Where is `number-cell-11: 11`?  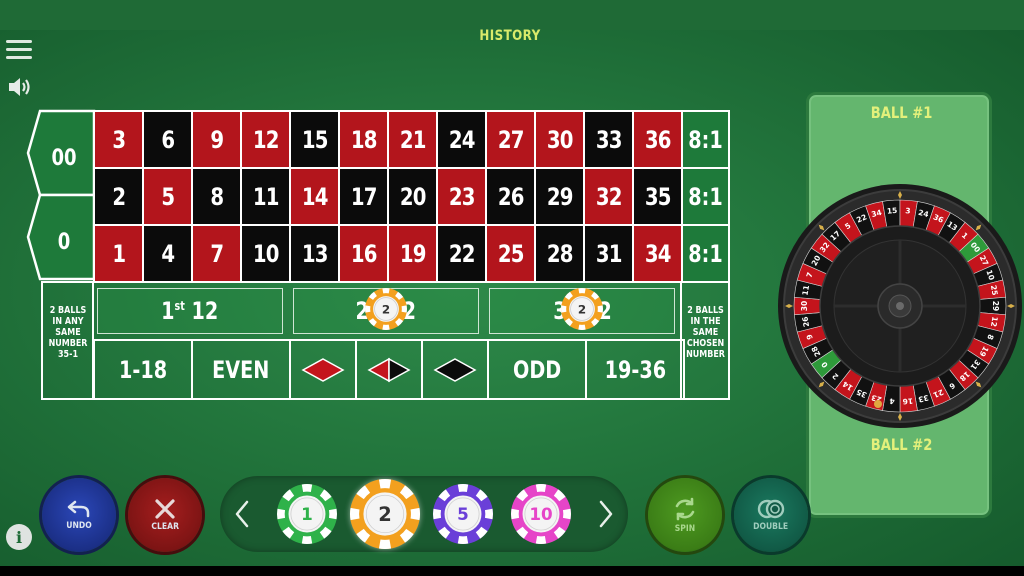
number-cell-11: 11 is located at coordinates (265, 196).